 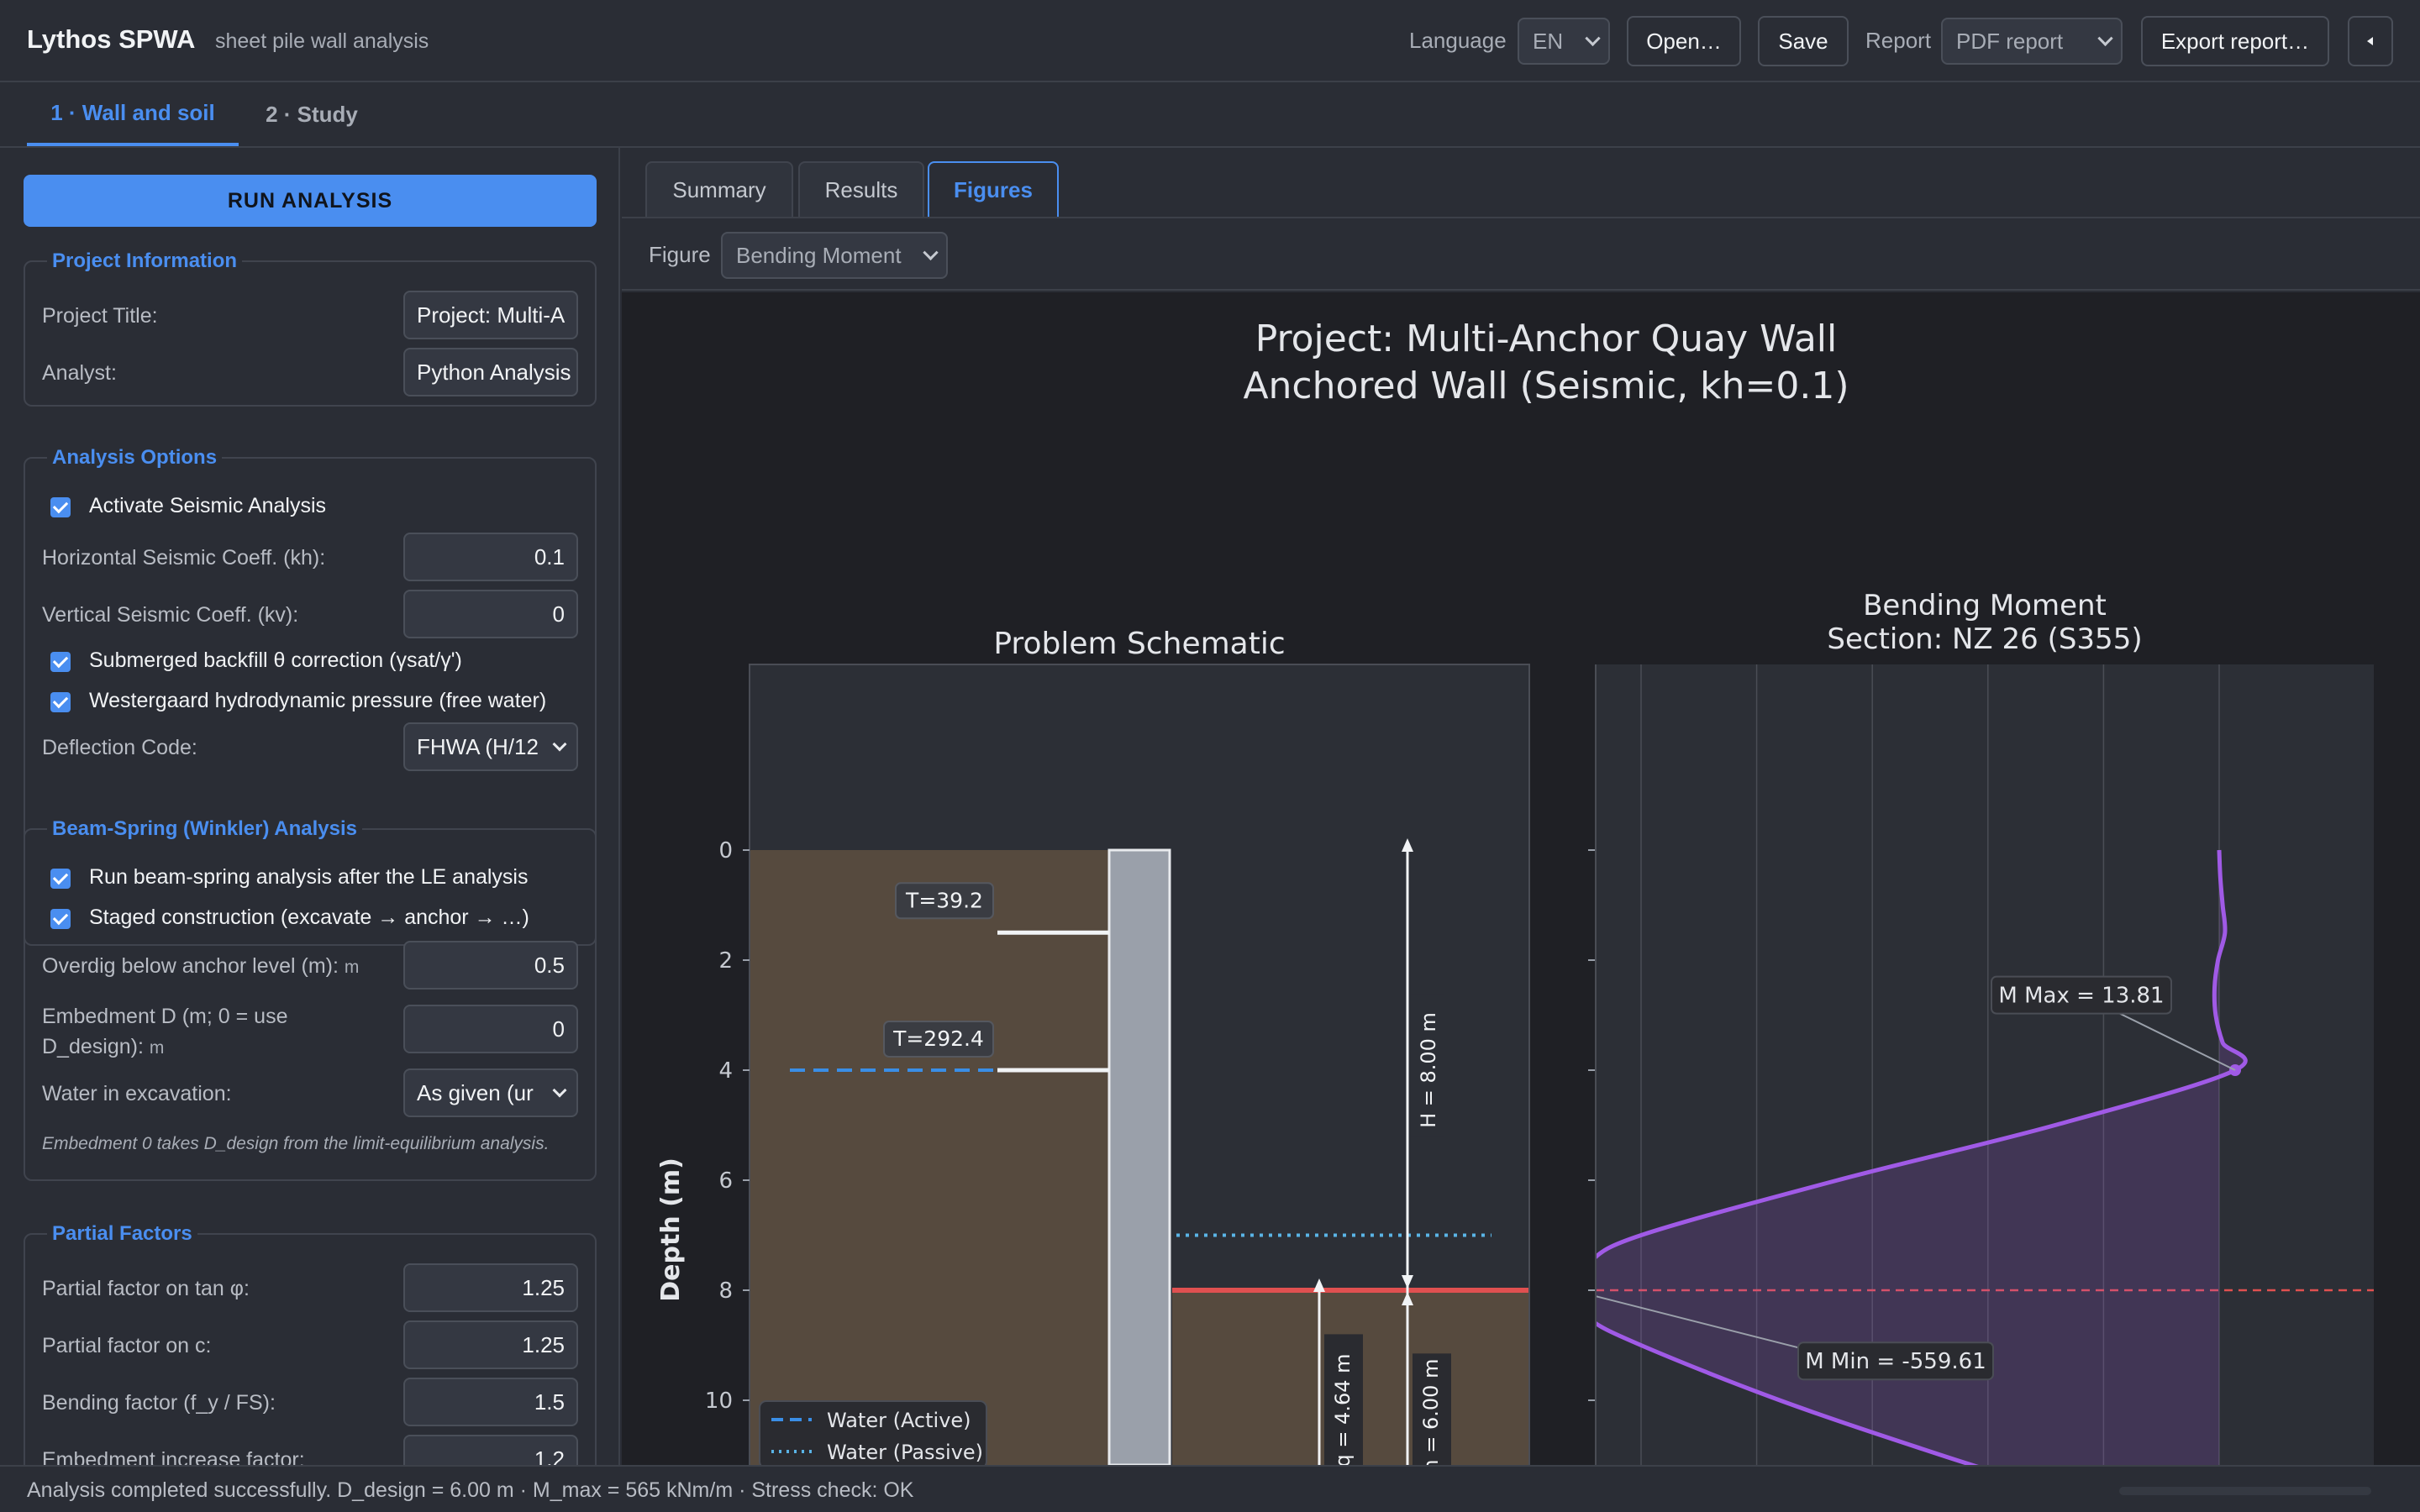 I want to click on embedment-label-line1: Embedment D (m; 0 = use, so click(x=165, y=1016).